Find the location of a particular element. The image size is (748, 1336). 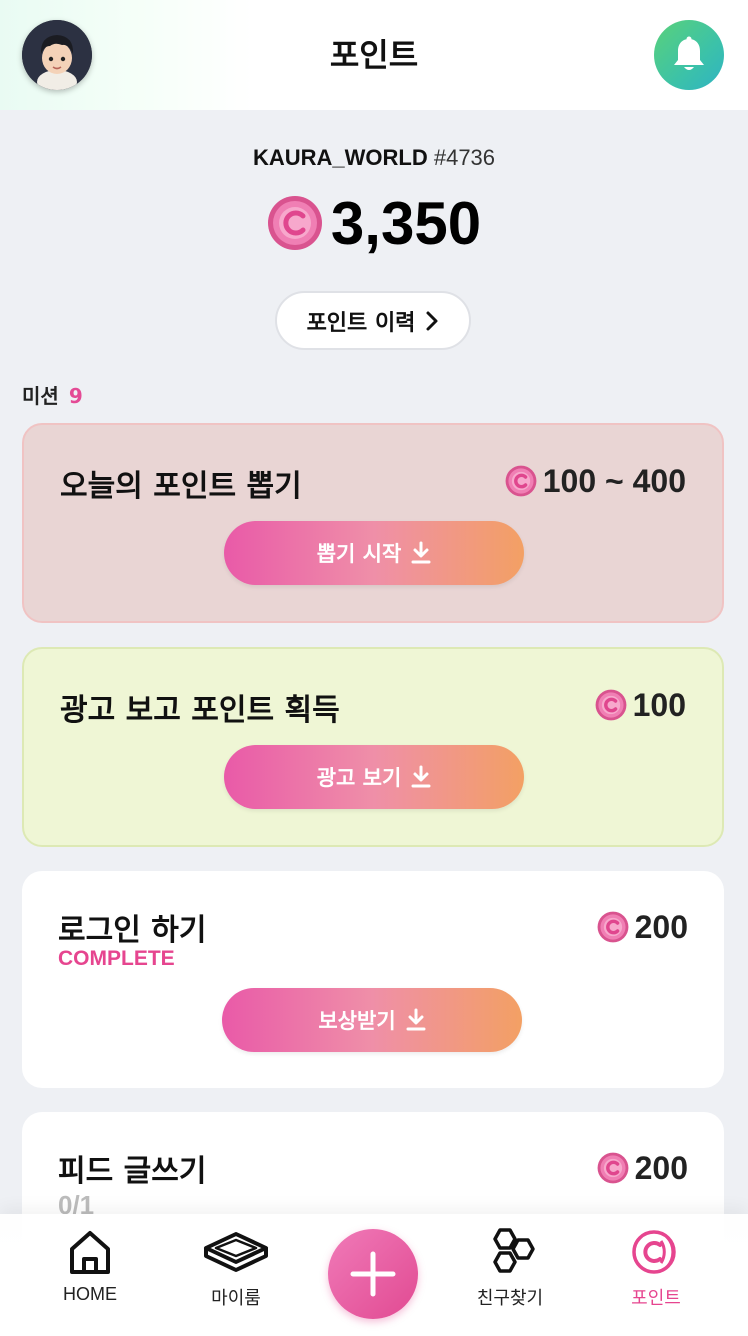

plus-icon is located at coordinates (373, 1274).